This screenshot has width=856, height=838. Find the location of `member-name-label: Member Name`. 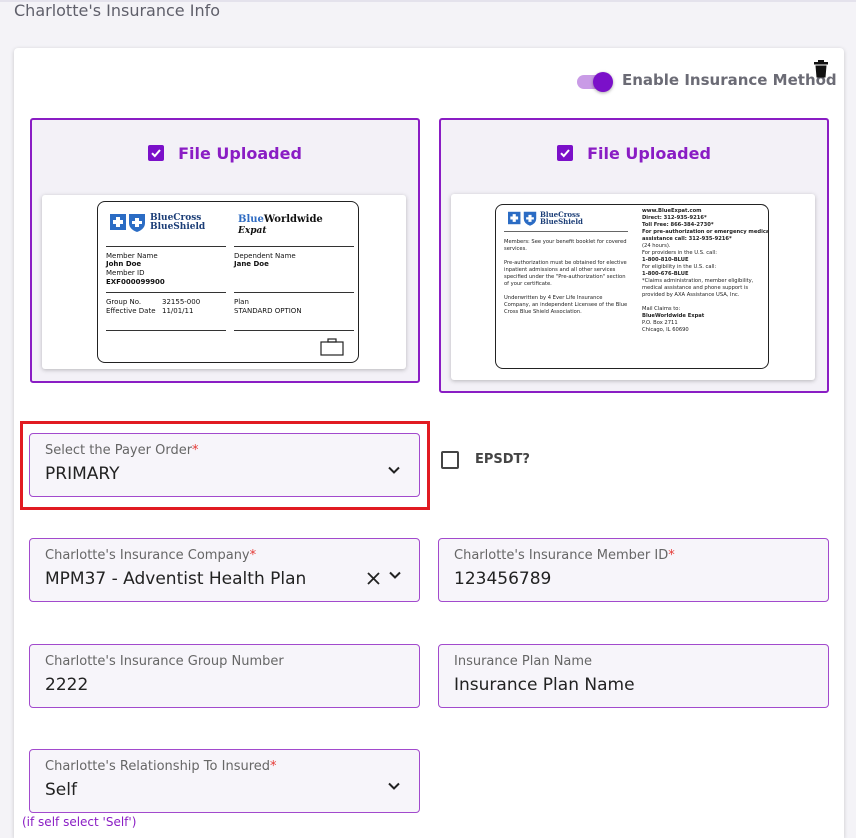

member-name-label: Member Name is located at coordinates (132, 256).